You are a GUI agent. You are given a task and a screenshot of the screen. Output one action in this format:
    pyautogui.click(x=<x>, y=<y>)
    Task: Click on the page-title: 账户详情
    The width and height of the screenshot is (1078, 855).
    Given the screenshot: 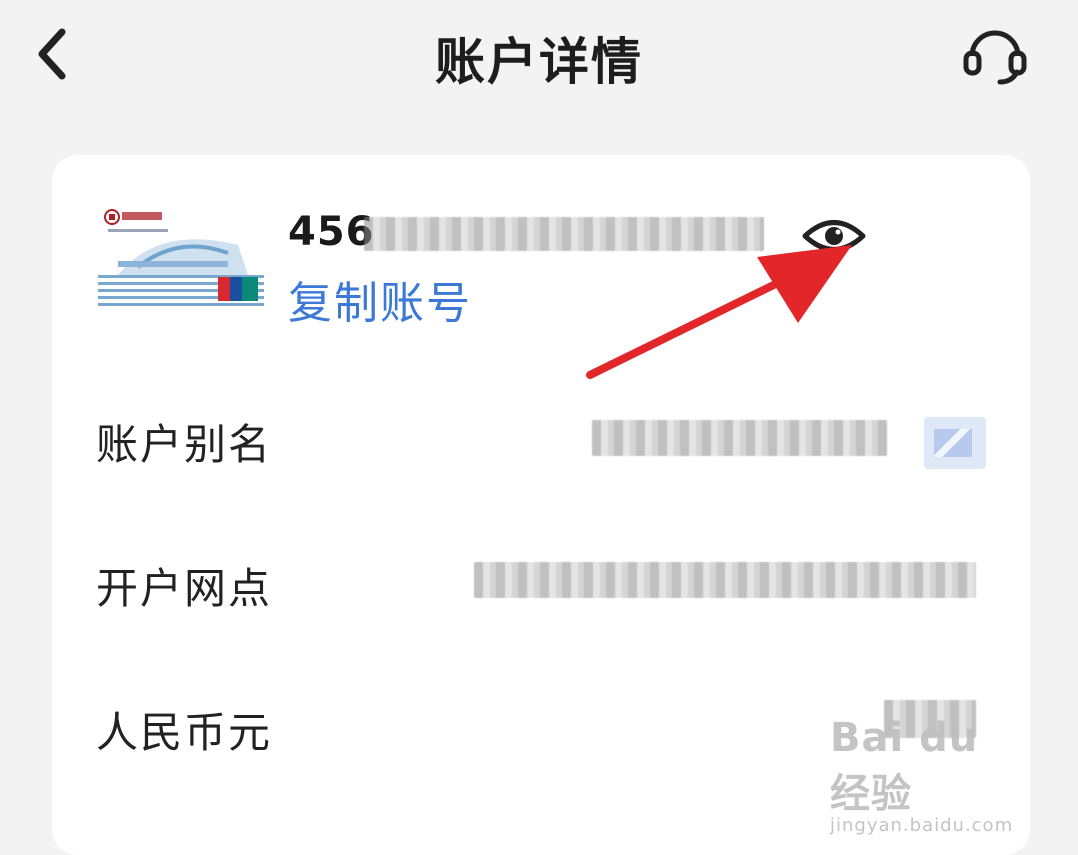 What is the action you would take?
    pyautogui.click(x=539, y=62)
    